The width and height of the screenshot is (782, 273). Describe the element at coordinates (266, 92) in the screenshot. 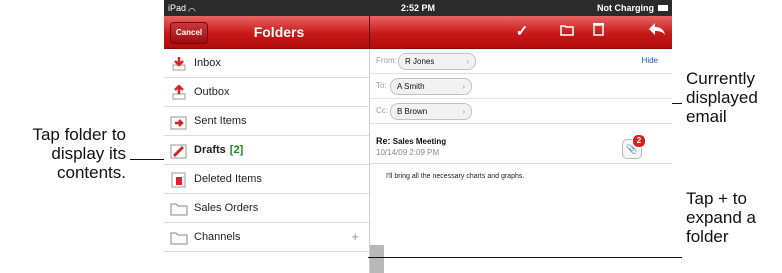

I see `folder-row-outbox: Outbox` at that location.